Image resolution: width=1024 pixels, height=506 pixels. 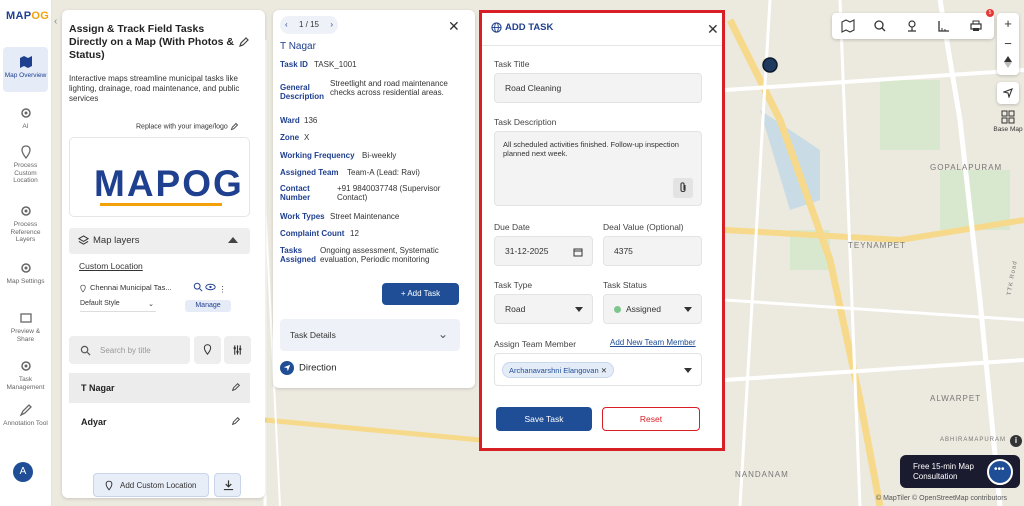 What do you see at coordinates (651, 419) in the screenshot?
I see `reset-button: Reset` at bounding box center [651, 419].